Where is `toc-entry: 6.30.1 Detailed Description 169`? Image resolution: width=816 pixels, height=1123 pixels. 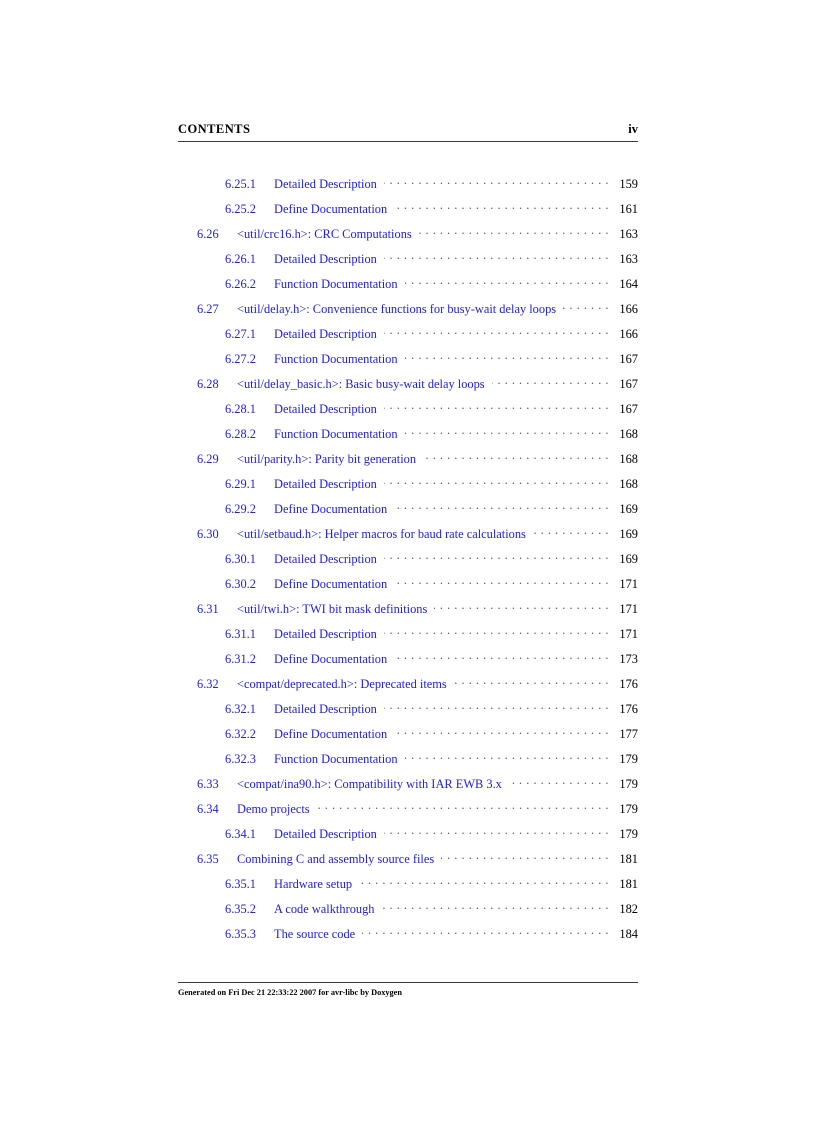 toc-entry: 6.30.1 Detailed Description 169 is located at coordinates (408, 563).